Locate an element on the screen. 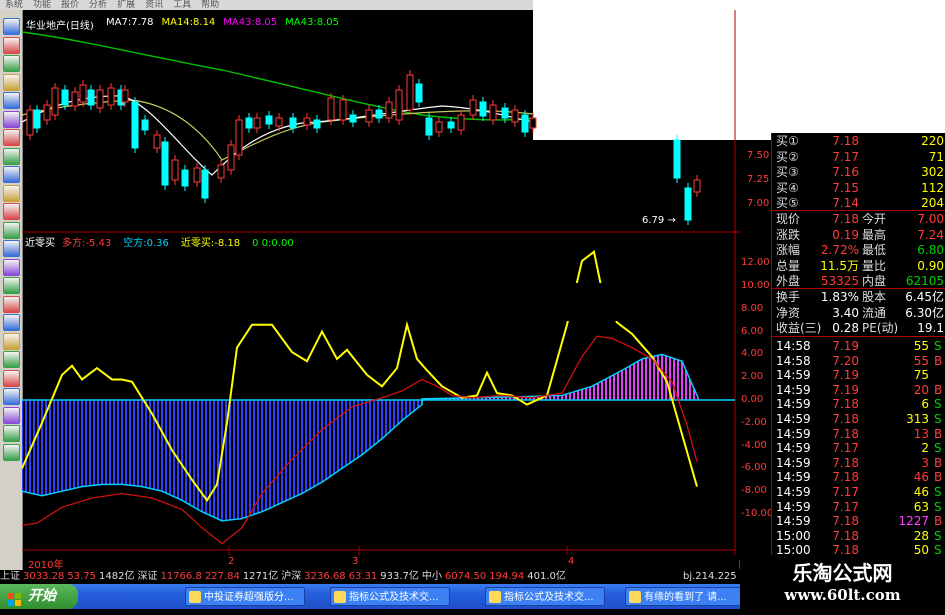 The image size is (945, 615). indicator-label: 空方:0.36 is located at coordinates (146, 243).